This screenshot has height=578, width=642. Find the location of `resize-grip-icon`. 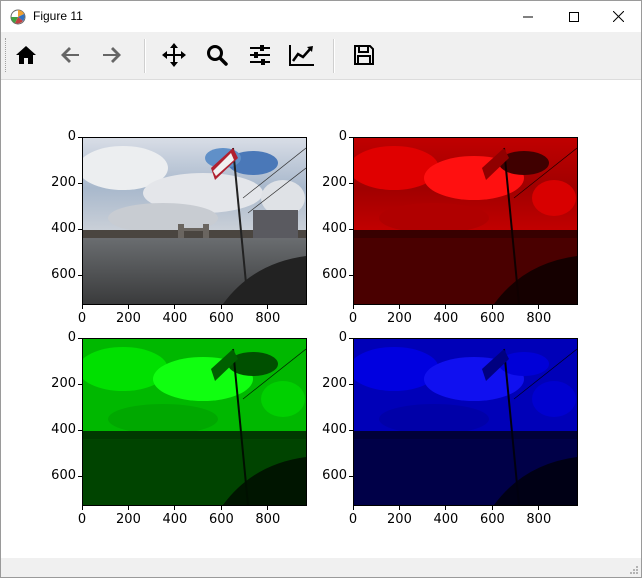

resize-grip-icon is located at coordinates (634, 570).